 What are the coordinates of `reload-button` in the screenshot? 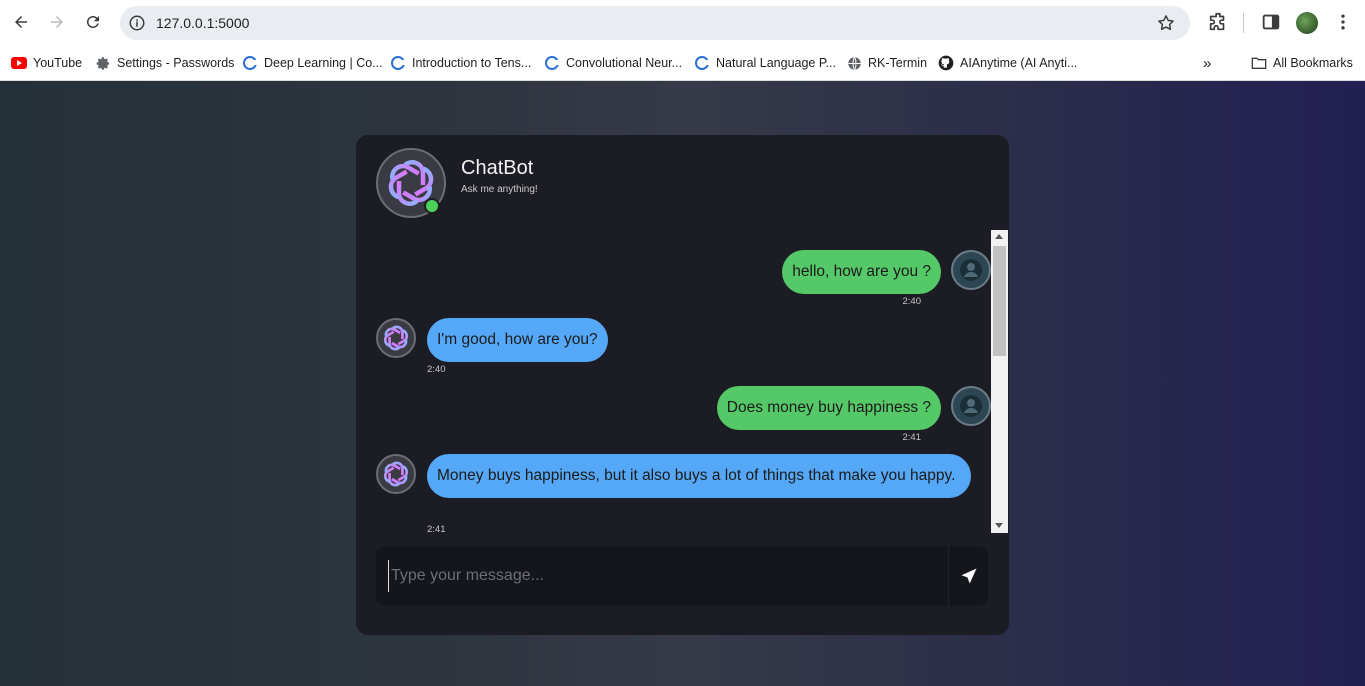 It's located at (93, 22).